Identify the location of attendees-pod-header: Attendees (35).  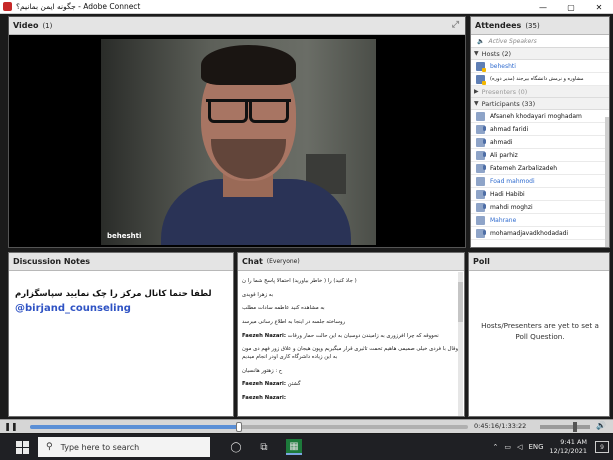
(540, 26).